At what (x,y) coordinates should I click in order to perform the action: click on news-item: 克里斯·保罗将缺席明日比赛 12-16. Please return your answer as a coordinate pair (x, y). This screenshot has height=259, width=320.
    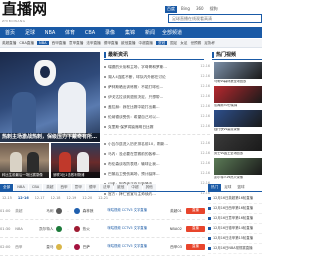
    Looking at the image, I should click on (157, 127).